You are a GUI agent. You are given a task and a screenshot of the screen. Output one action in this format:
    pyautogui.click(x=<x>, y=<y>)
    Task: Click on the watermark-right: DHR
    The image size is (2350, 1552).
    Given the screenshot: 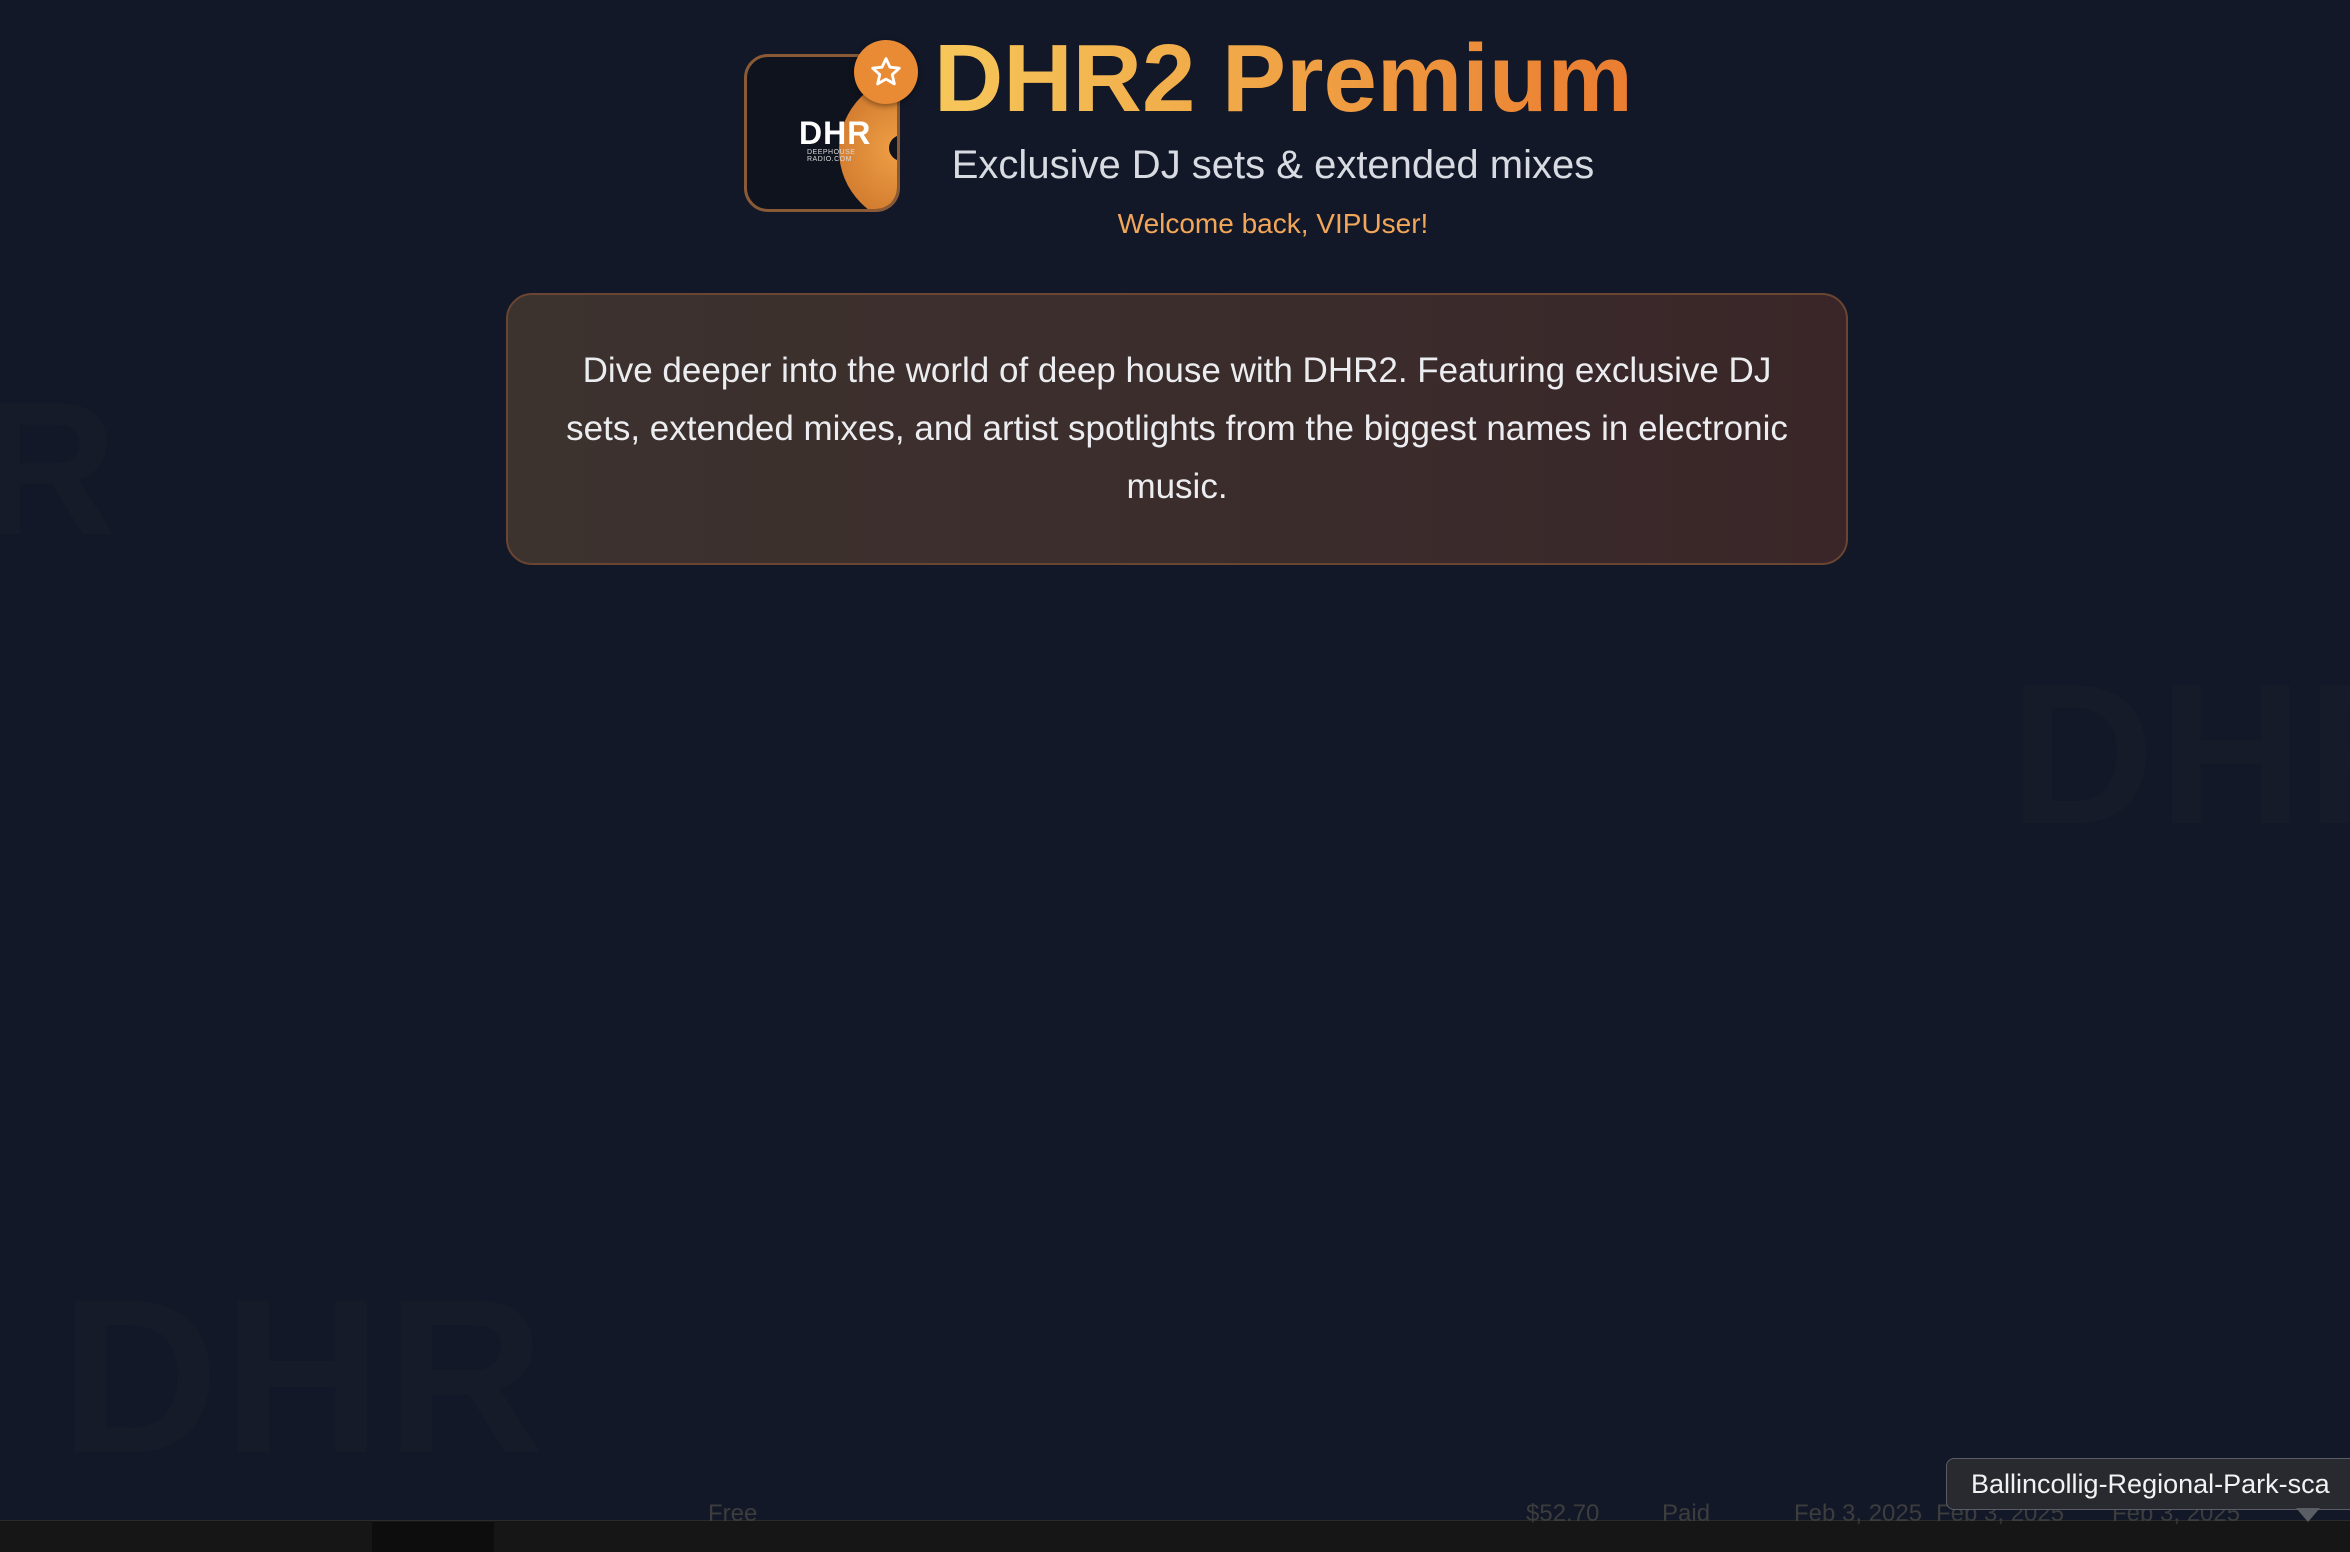 What is the action you would take?
    pyautogui.click(x=2180, y=754)
    